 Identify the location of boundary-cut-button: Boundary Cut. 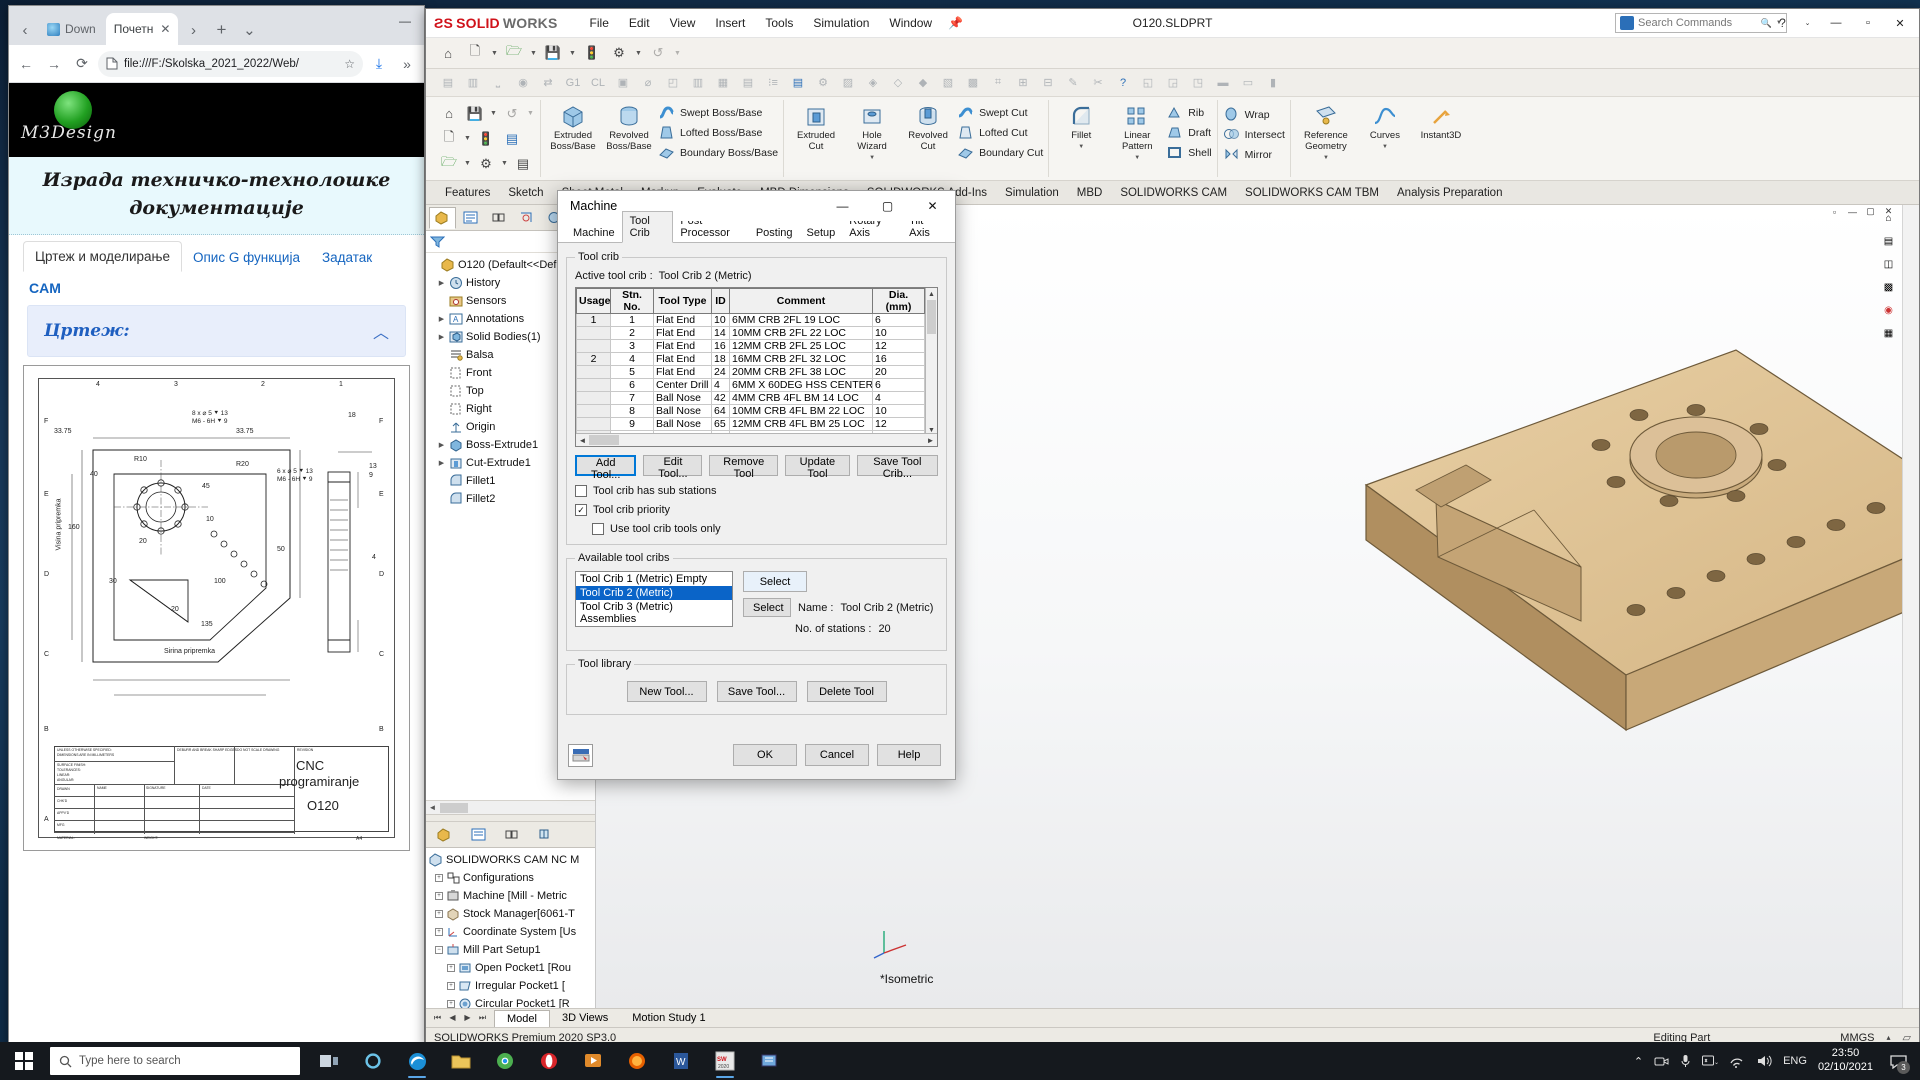
(1000, 152).